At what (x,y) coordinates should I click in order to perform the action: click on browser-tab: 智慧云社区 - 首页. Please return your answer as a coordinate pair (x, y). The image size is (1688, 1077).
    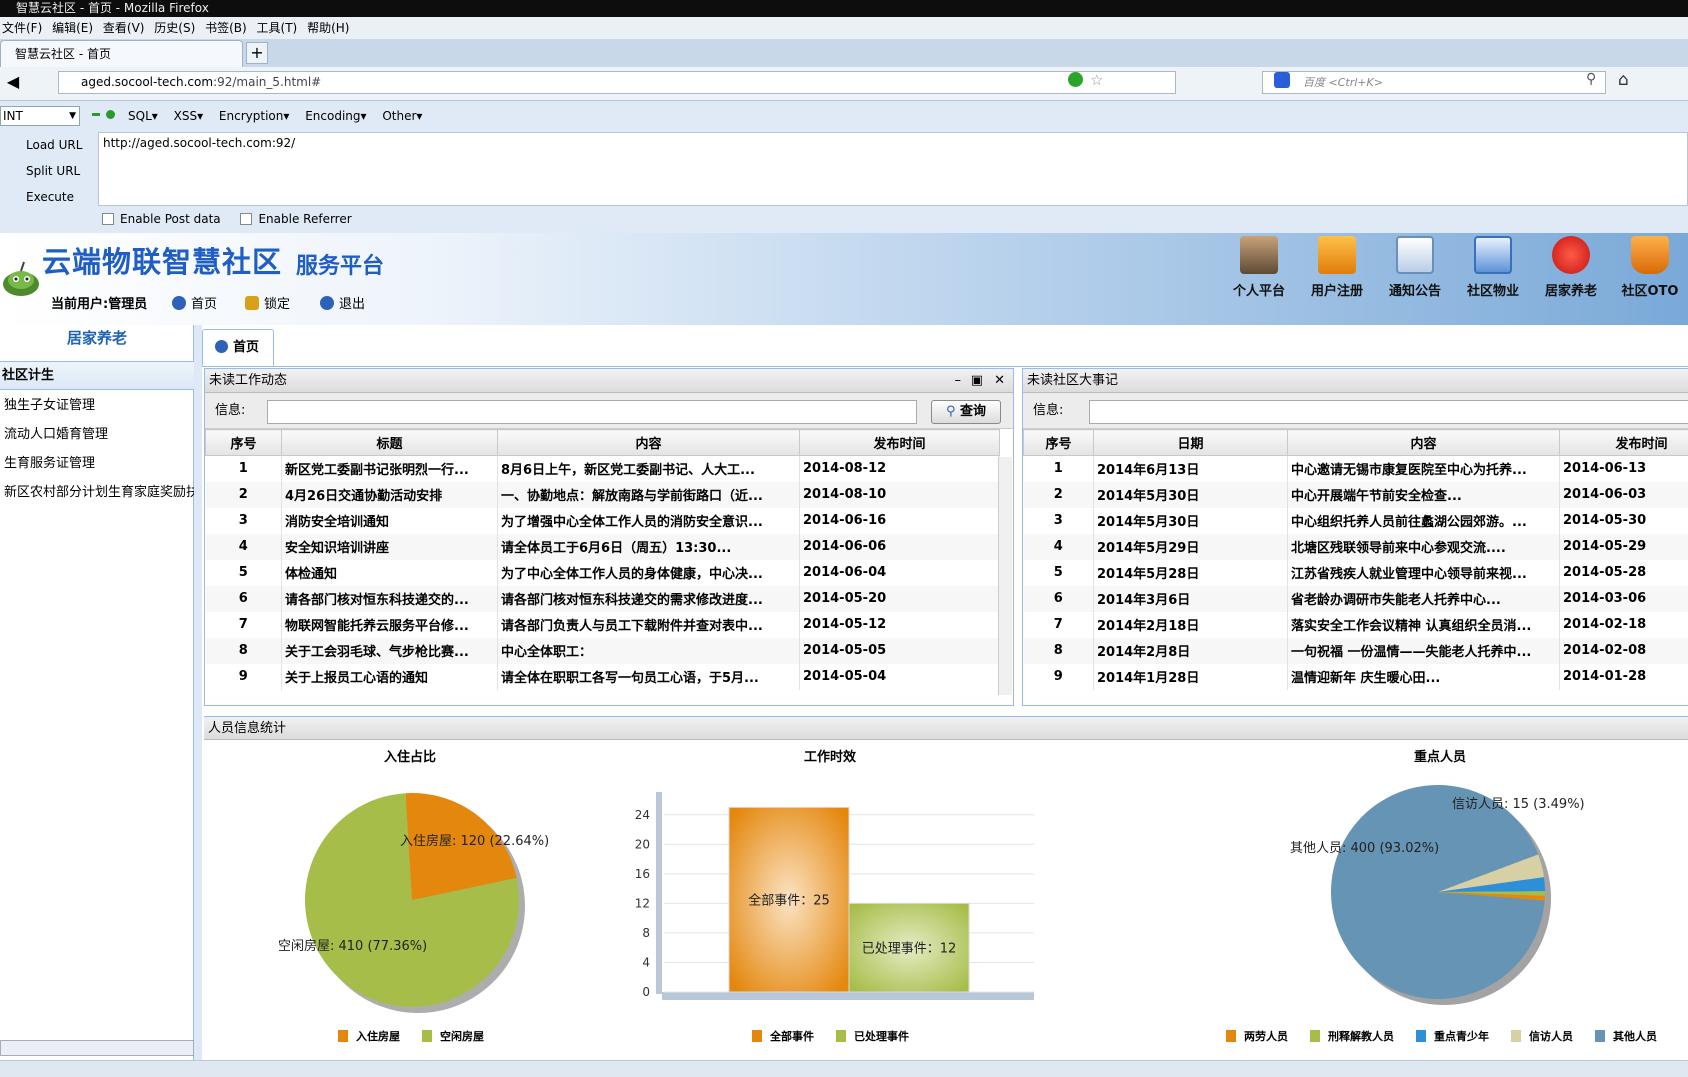
    Looking at the image, I should click on (121, 53).